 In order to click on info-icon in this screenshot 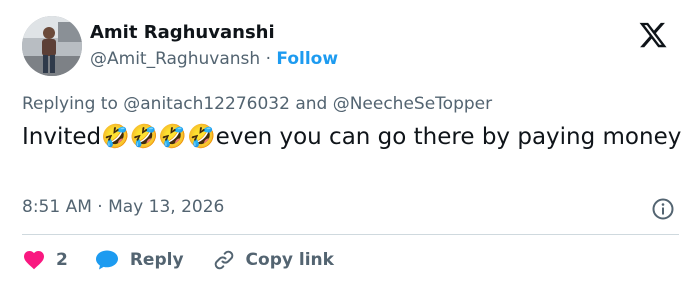, I will do `click(663, 209)`.